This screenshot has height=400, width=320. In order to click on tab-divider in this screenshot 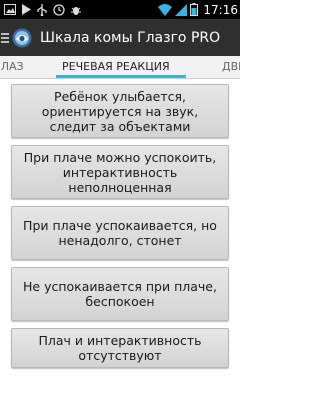, I will do `click(120, 78)`.